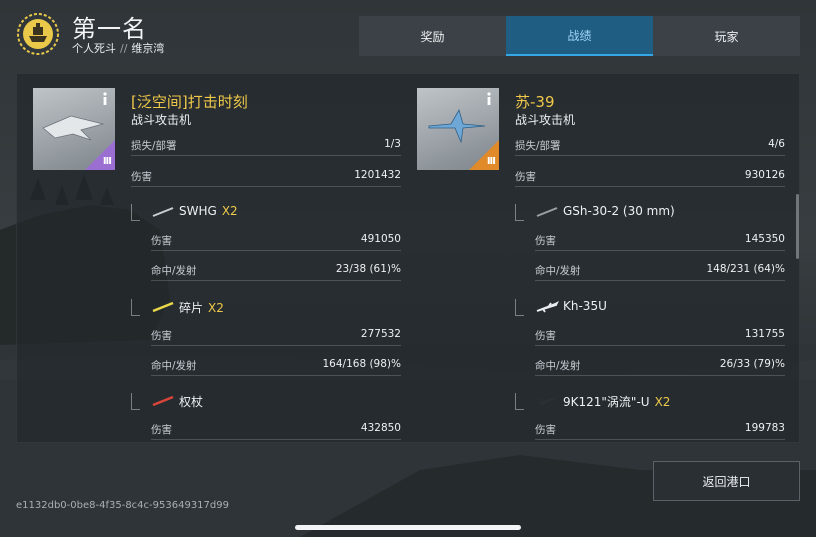 This screenshot has height=537, width=816. What do you see at coordinates (266, 145) in the screenshot?
I see `stat-row-losses: 损失/部署 1/3` at bounding box center [266, 145].